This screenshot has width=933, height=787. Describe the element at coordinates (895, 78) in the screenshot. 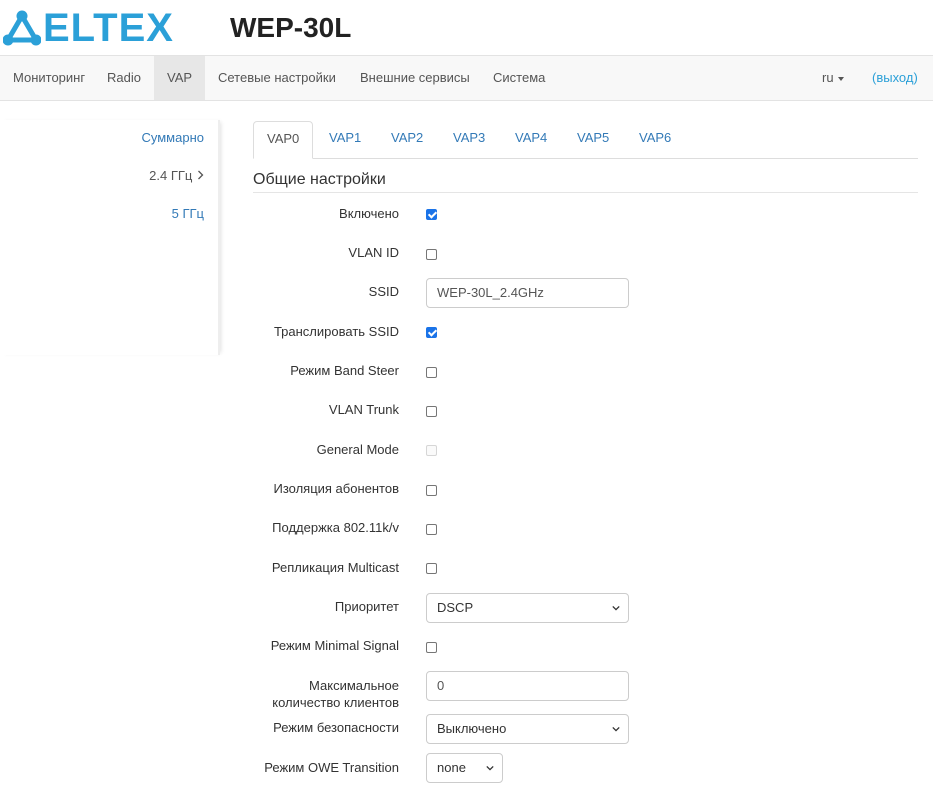

I see `logout-link: (выход)` at that location.